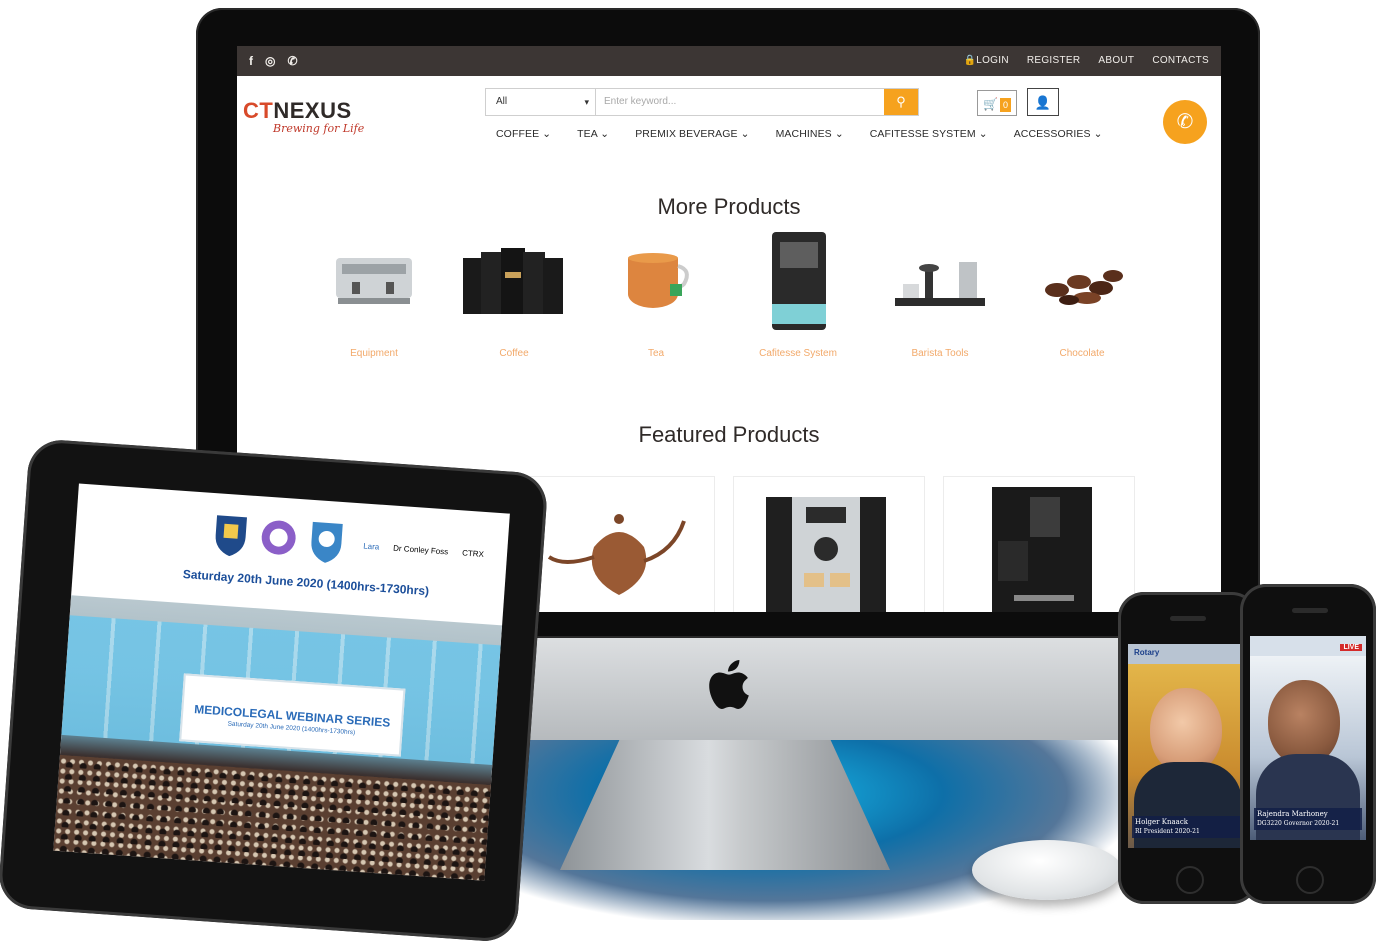 The height and width of the screenshot is (943, 1385). Describe the element at coordinates (940, 284) in the screenshot. I see `barista-tools-image` at that location.